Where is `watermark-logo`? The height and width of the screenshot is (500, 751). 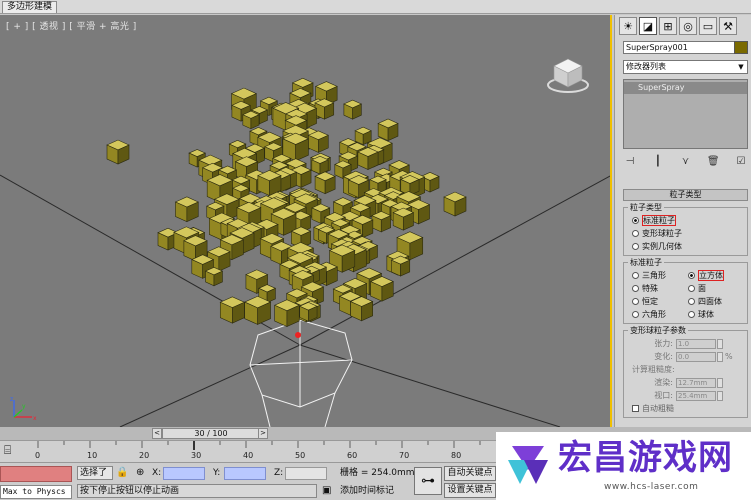
watermark-logo is located at coordinates (528, 465).